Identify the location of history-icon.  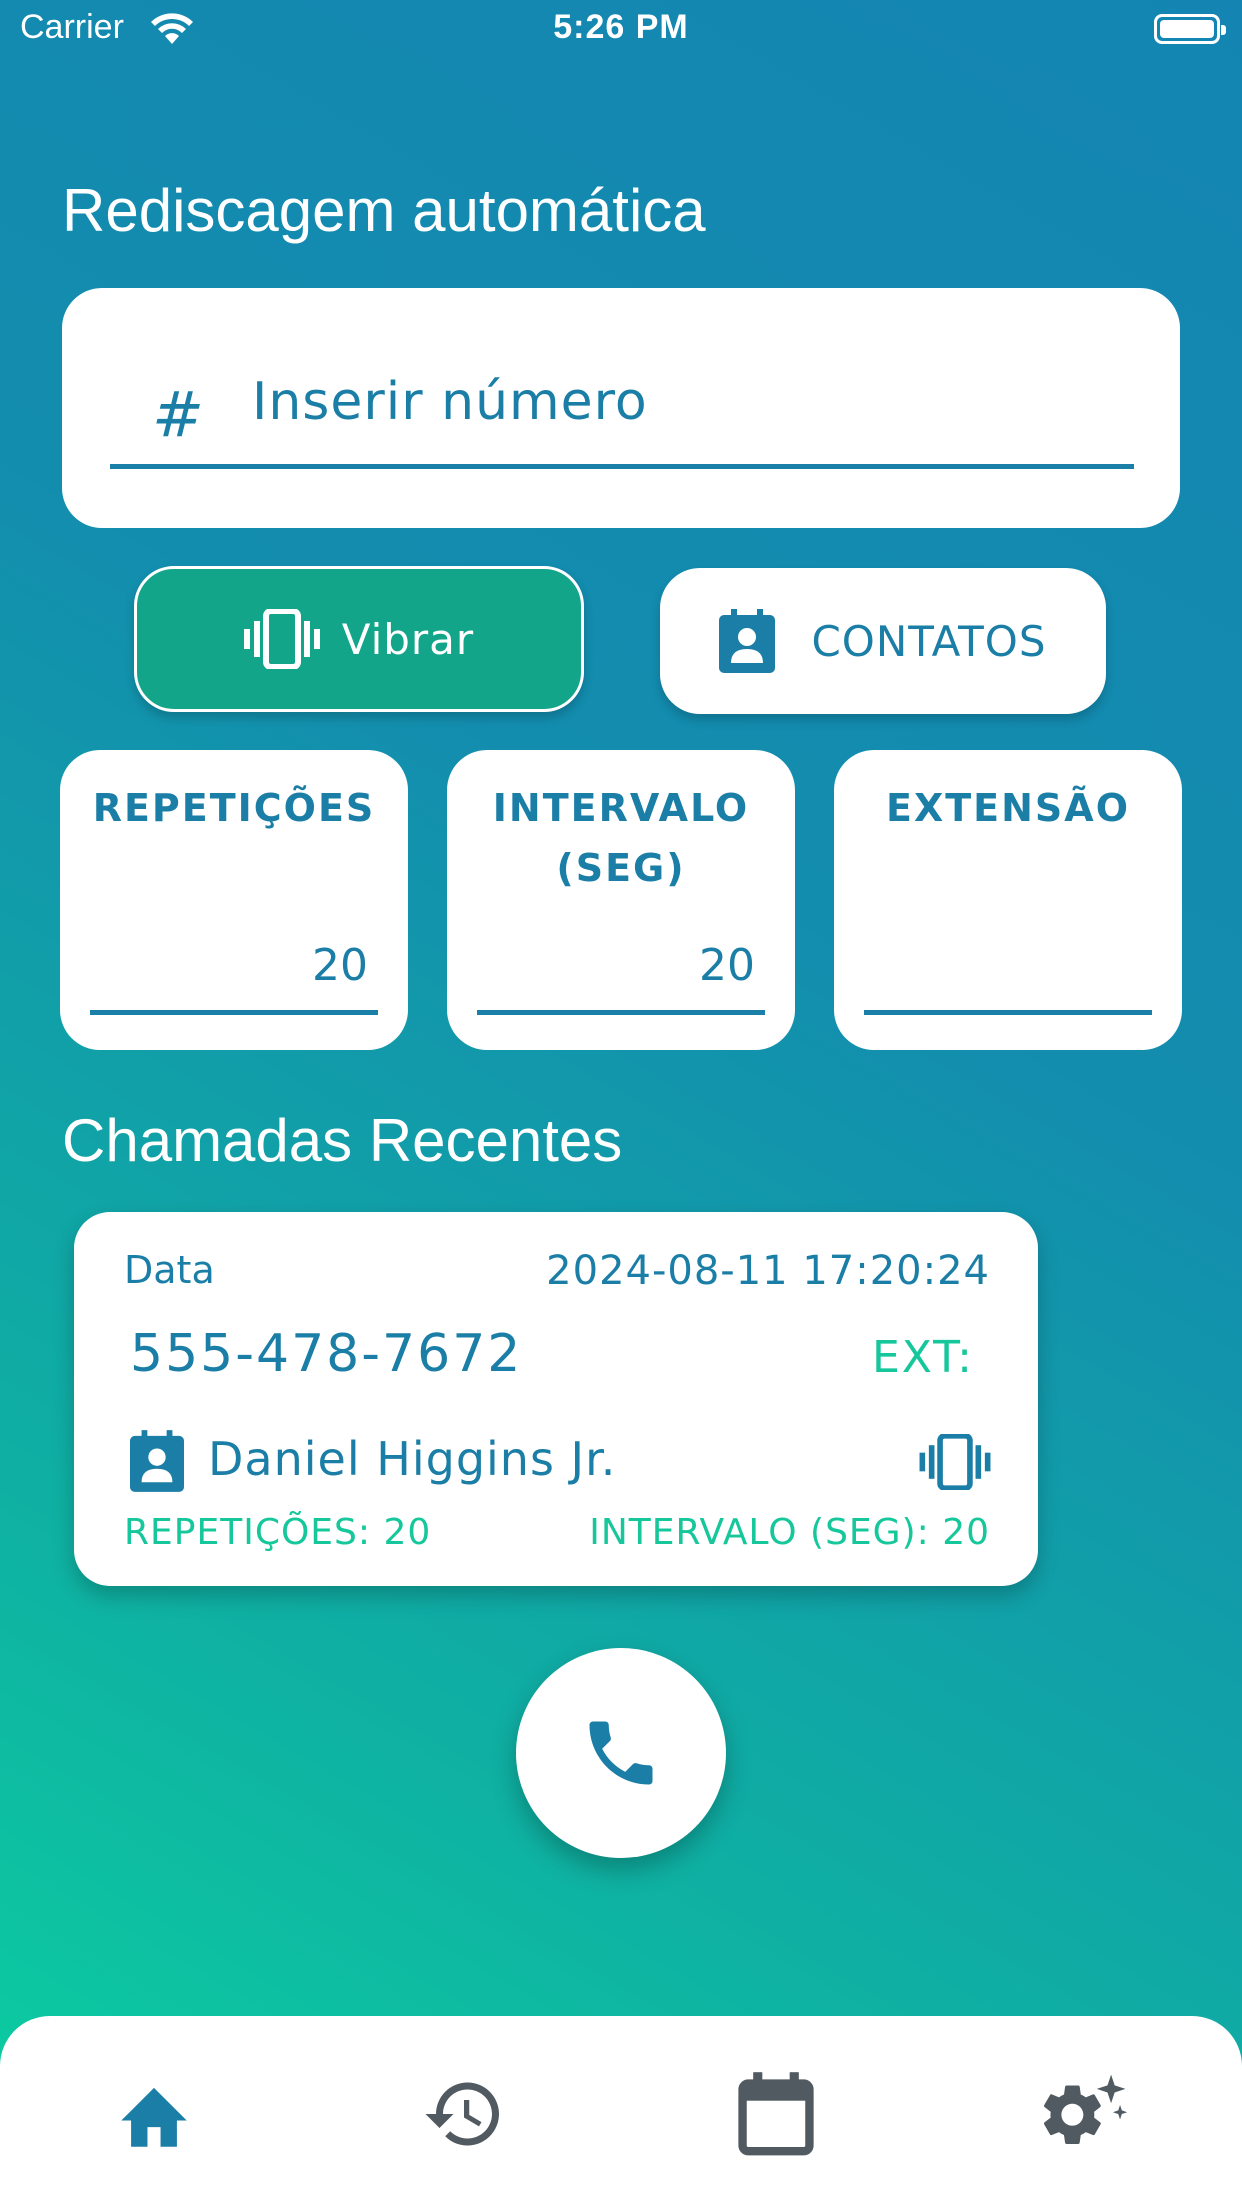
(464, 2114).